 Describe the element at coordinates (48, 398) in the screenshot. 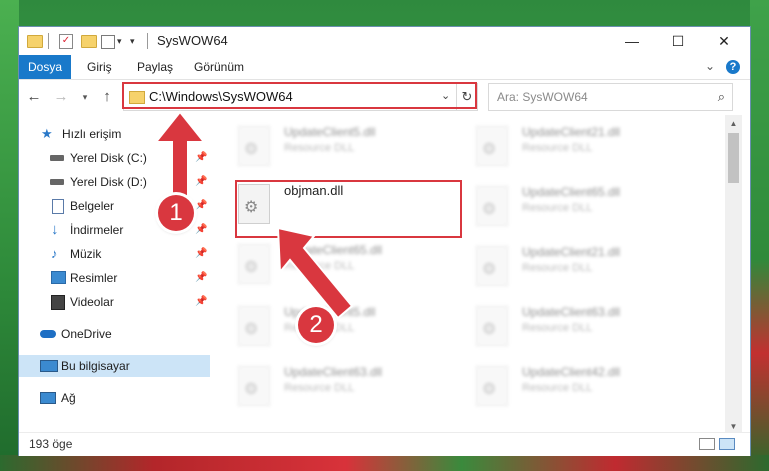

I see `network-icon` at that location.